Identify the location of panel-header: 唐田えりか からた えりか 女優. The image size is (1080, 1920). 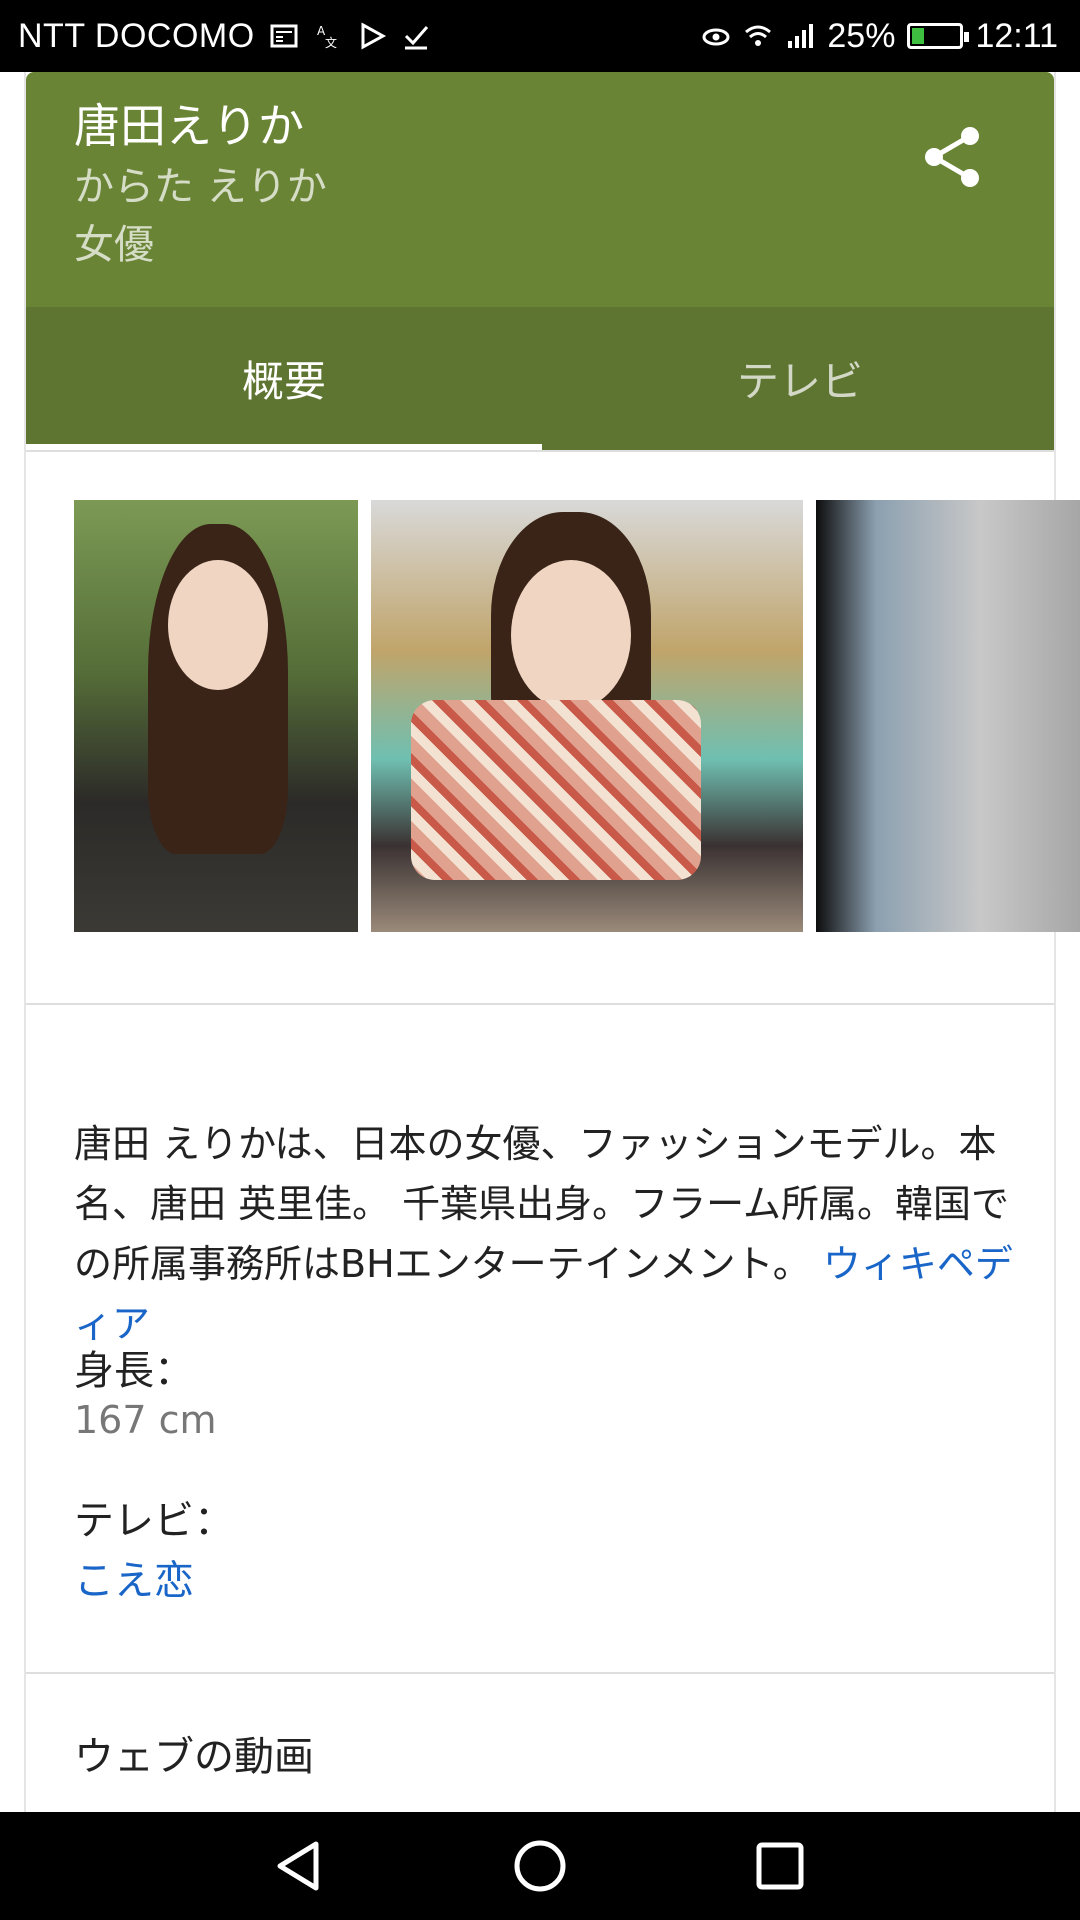
(540, 189).